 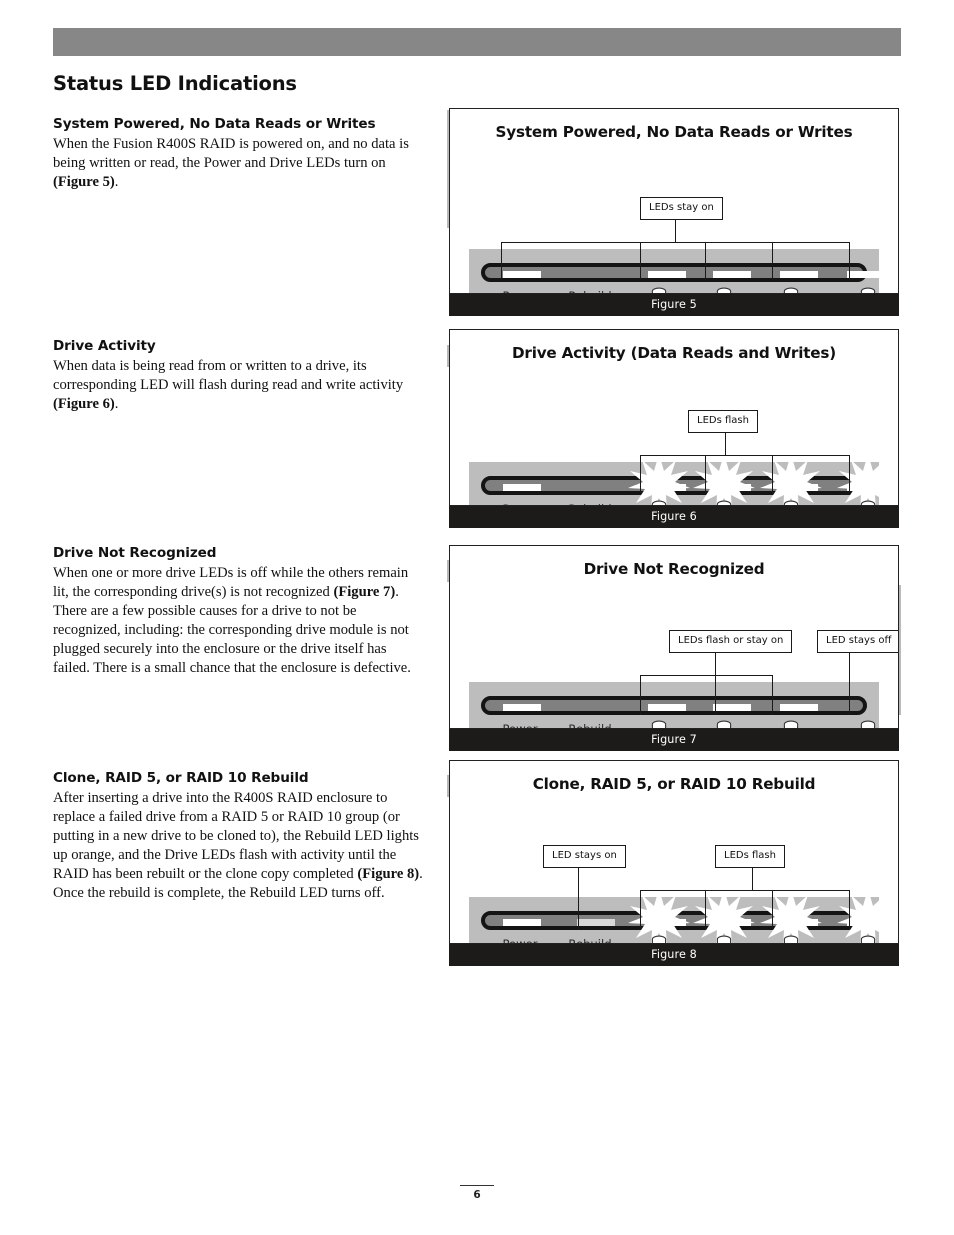 I want to click on column-gutter-rule, so click(x=900, y=650).